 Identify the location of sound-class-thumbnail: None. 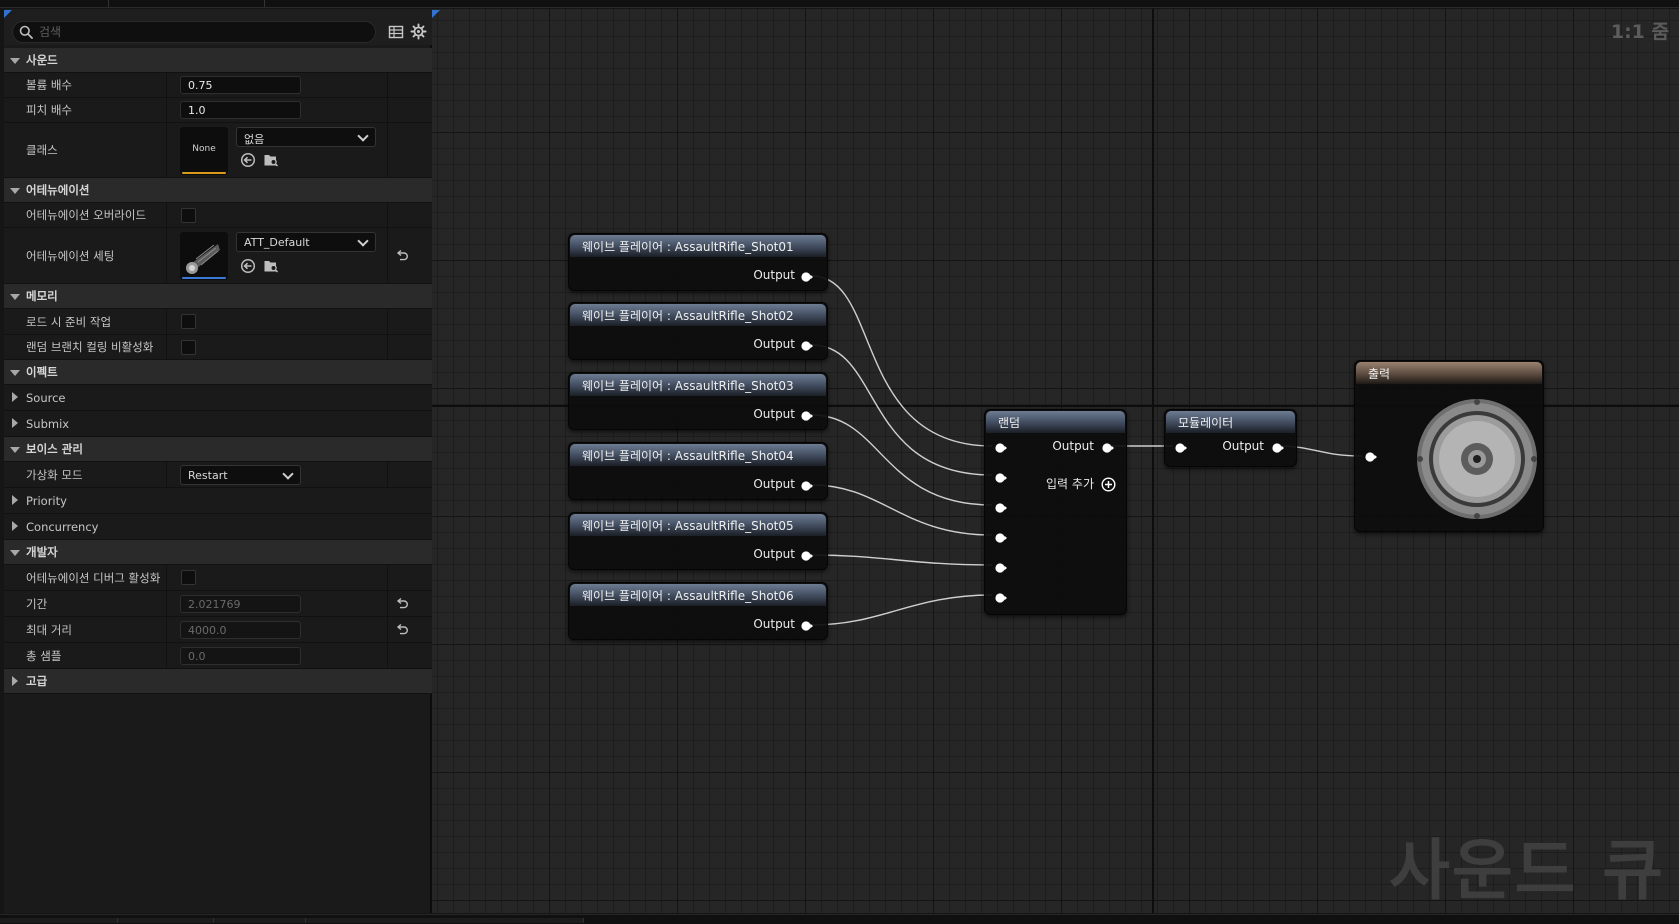
(204, 151).